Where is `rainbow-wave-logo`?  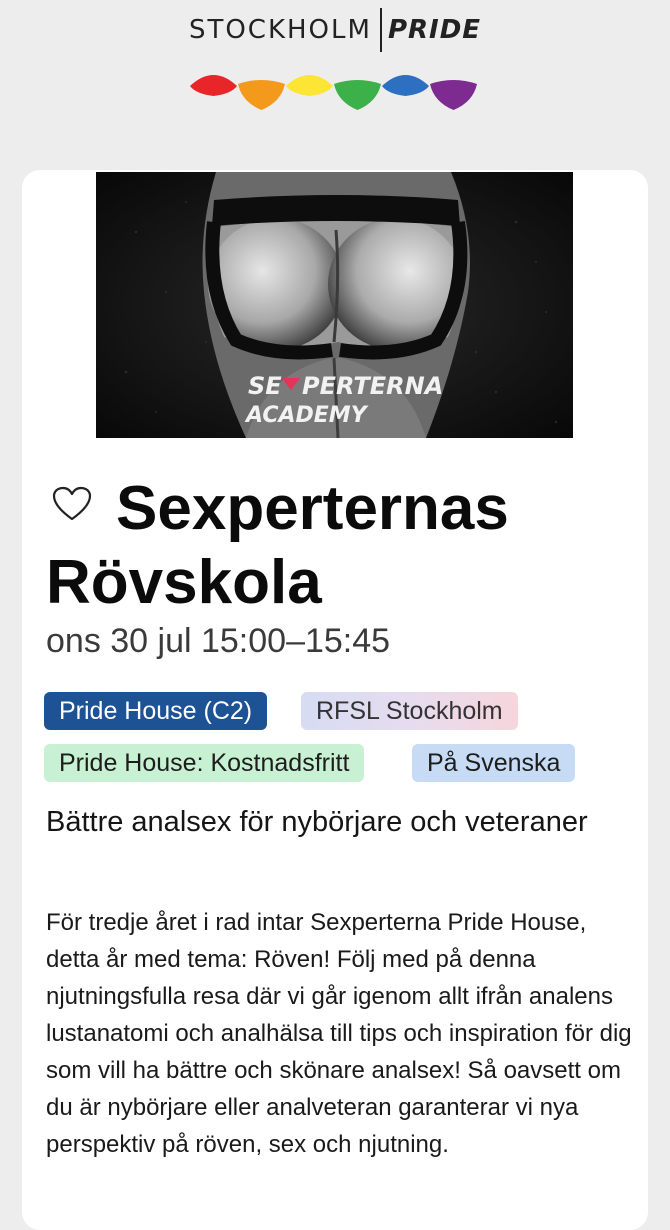
rainbow-wave-logo is located at coordinates (333, 92).